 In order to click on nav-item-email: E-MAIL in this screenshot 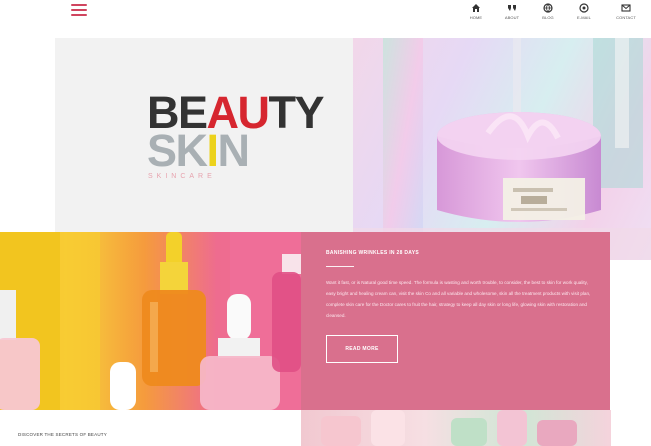, I will do `click(584, 10)`.